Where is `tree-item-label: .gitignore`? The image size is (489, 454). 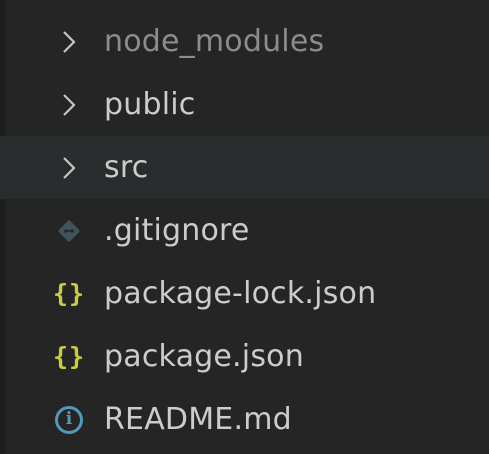
tree-item-label: .gitignore is located at coordinates (177, 230).